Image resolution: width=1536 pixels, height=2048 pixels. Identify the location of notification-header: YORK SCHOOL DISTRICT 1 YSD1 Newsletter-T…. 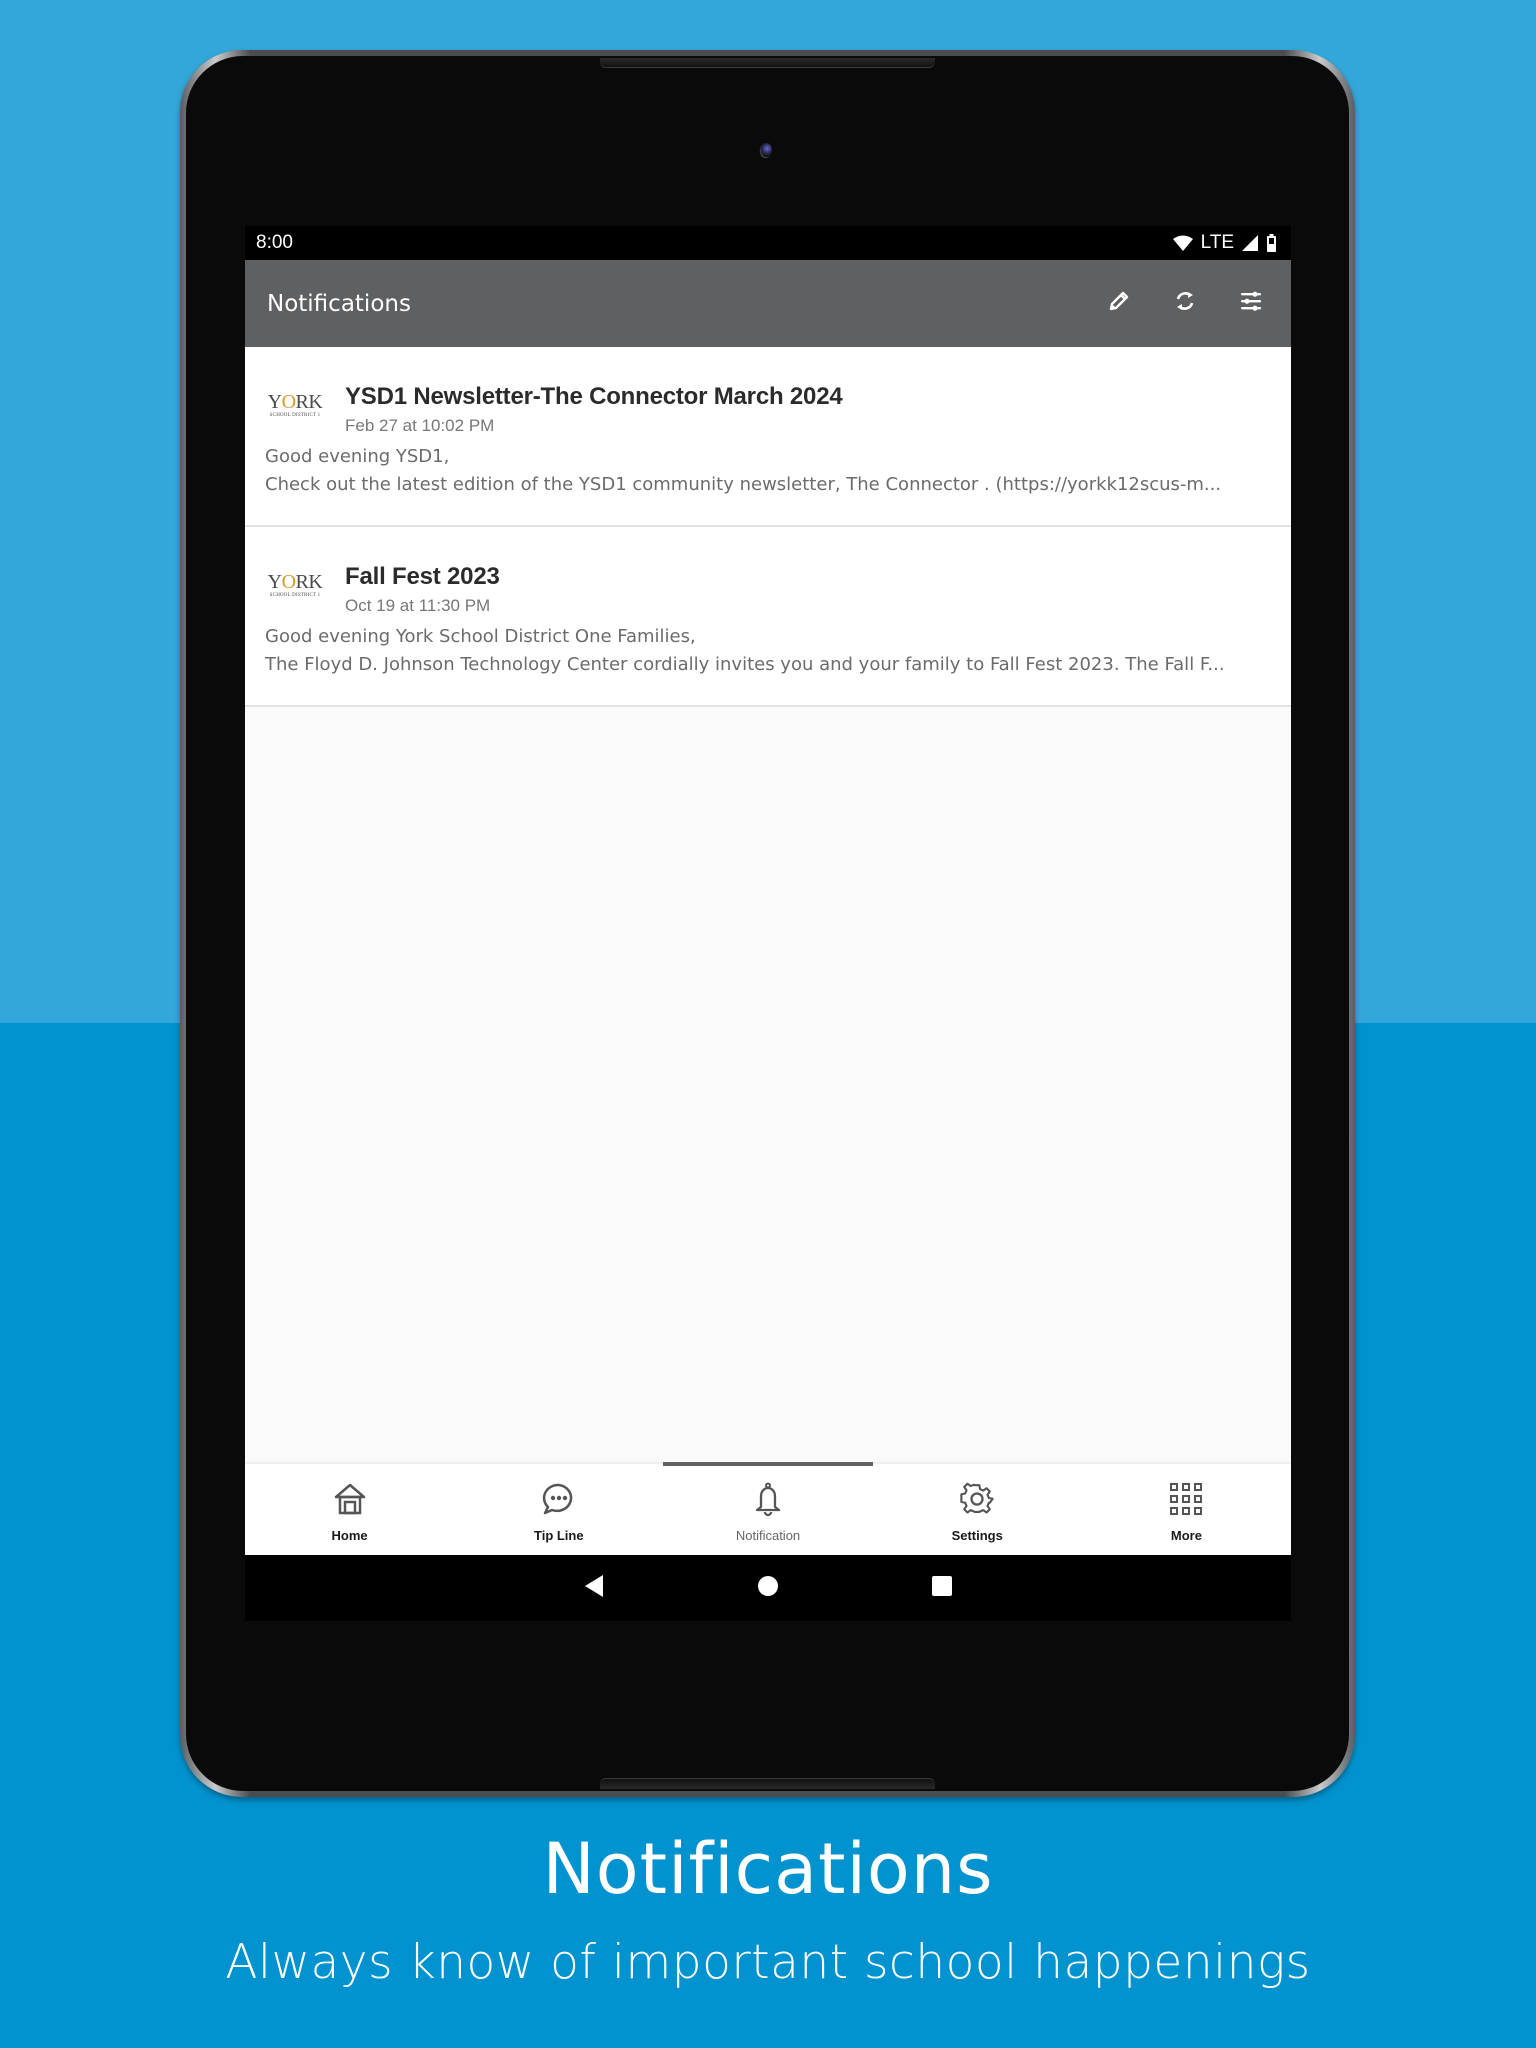
(768, 409).